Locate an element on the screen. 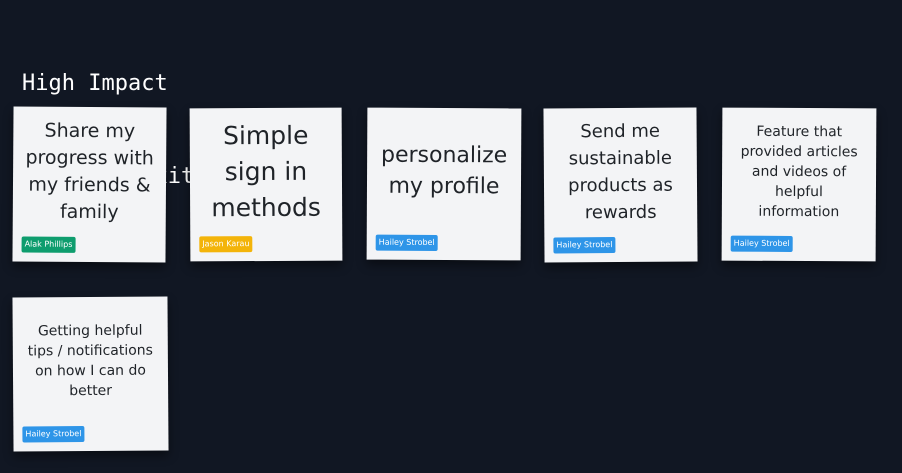 This screenshot has height=473, width=902. sticky-note-text: personalize my profile is located at coordinates (444, 171).